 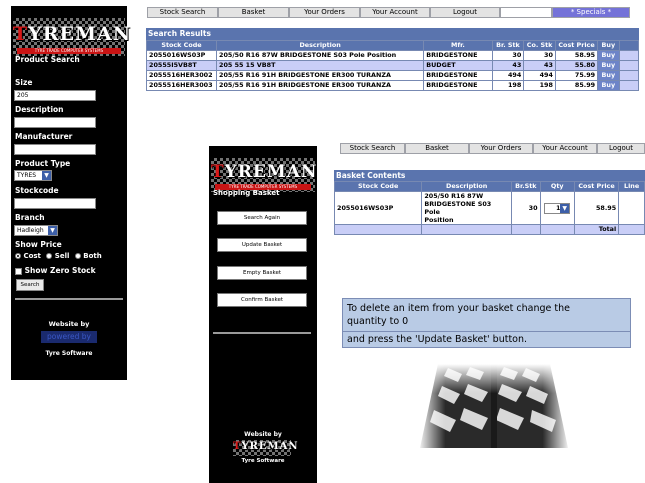 I want to click on stock-code-cell: 20555I5VB8T, so click(x=181, y=65).